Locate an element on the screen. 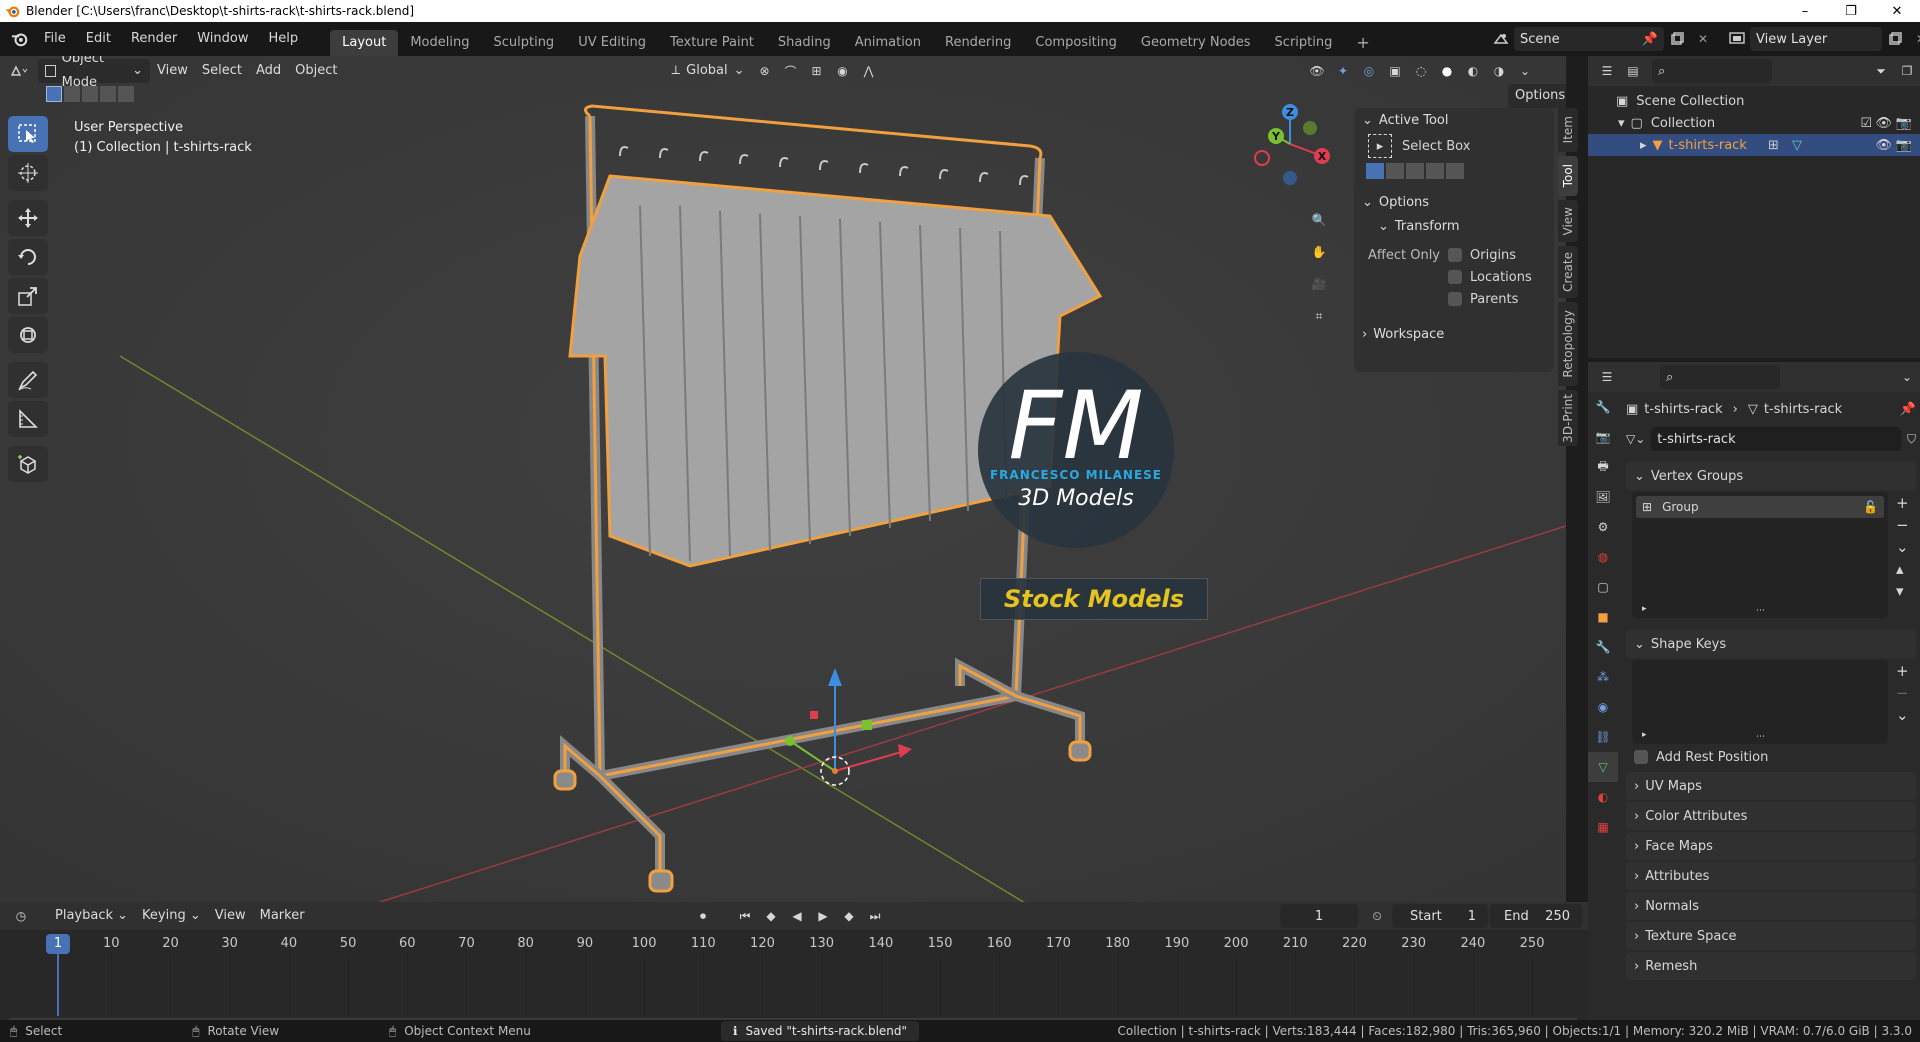 The height and width of the screenshot is (1042, 1920). viewport-menu-object: Object is located at coordinates (316, 71).